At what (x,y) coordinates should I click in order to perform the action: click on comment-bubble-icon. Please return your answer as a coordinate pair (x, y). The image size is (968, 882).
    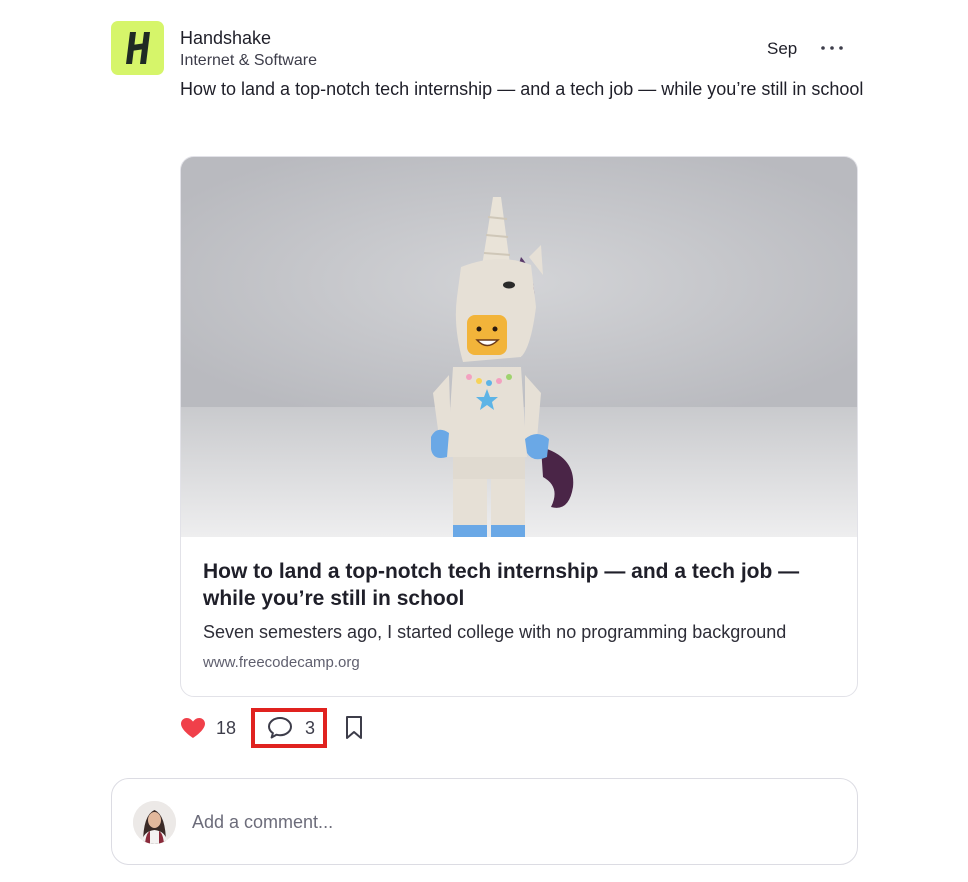
    Looking at the image, I should click on (280, 728).